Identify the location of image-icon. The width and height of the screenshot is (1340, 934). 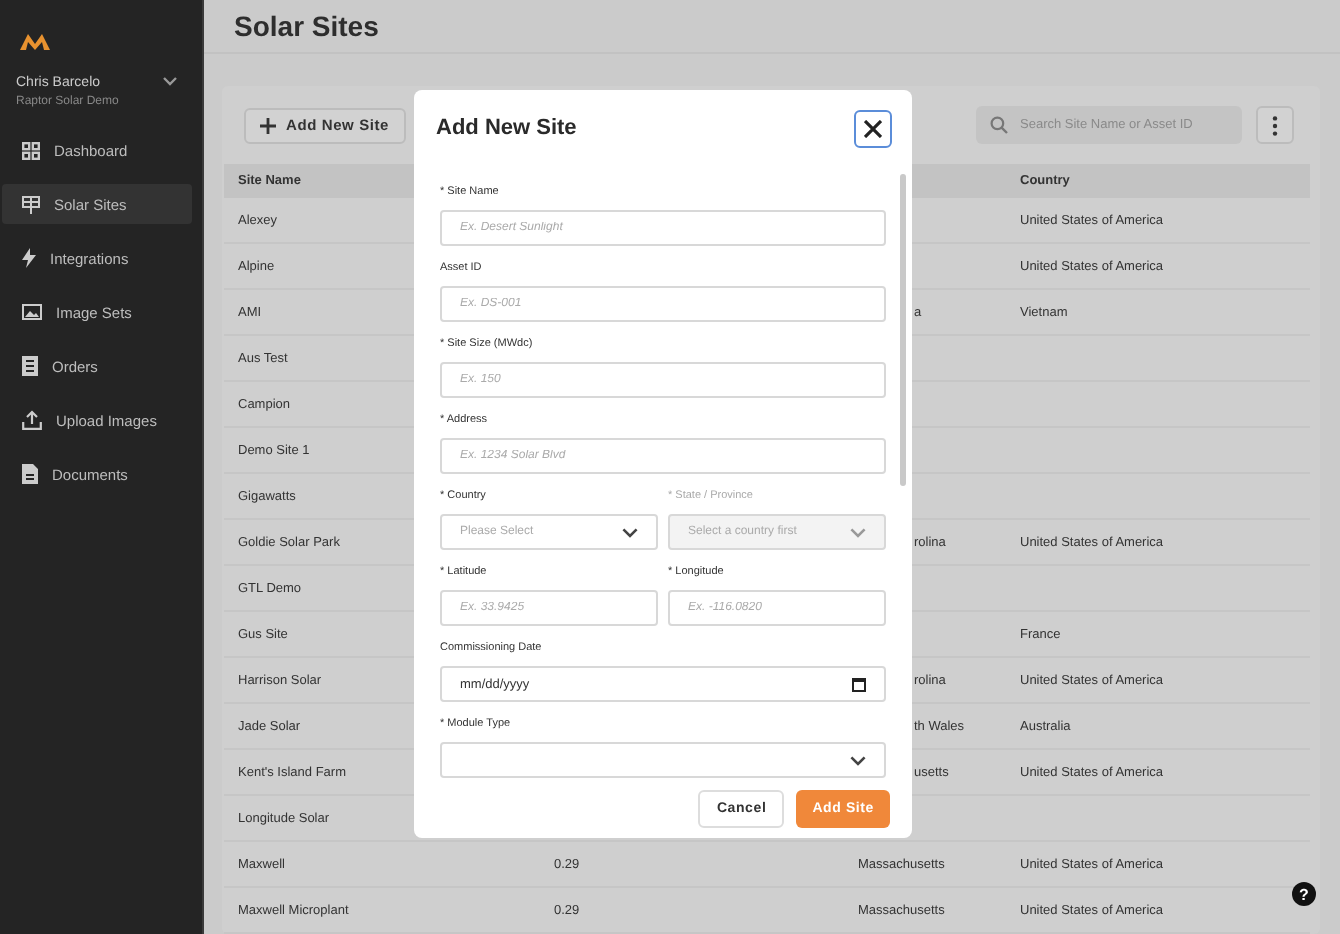
(32, 312).